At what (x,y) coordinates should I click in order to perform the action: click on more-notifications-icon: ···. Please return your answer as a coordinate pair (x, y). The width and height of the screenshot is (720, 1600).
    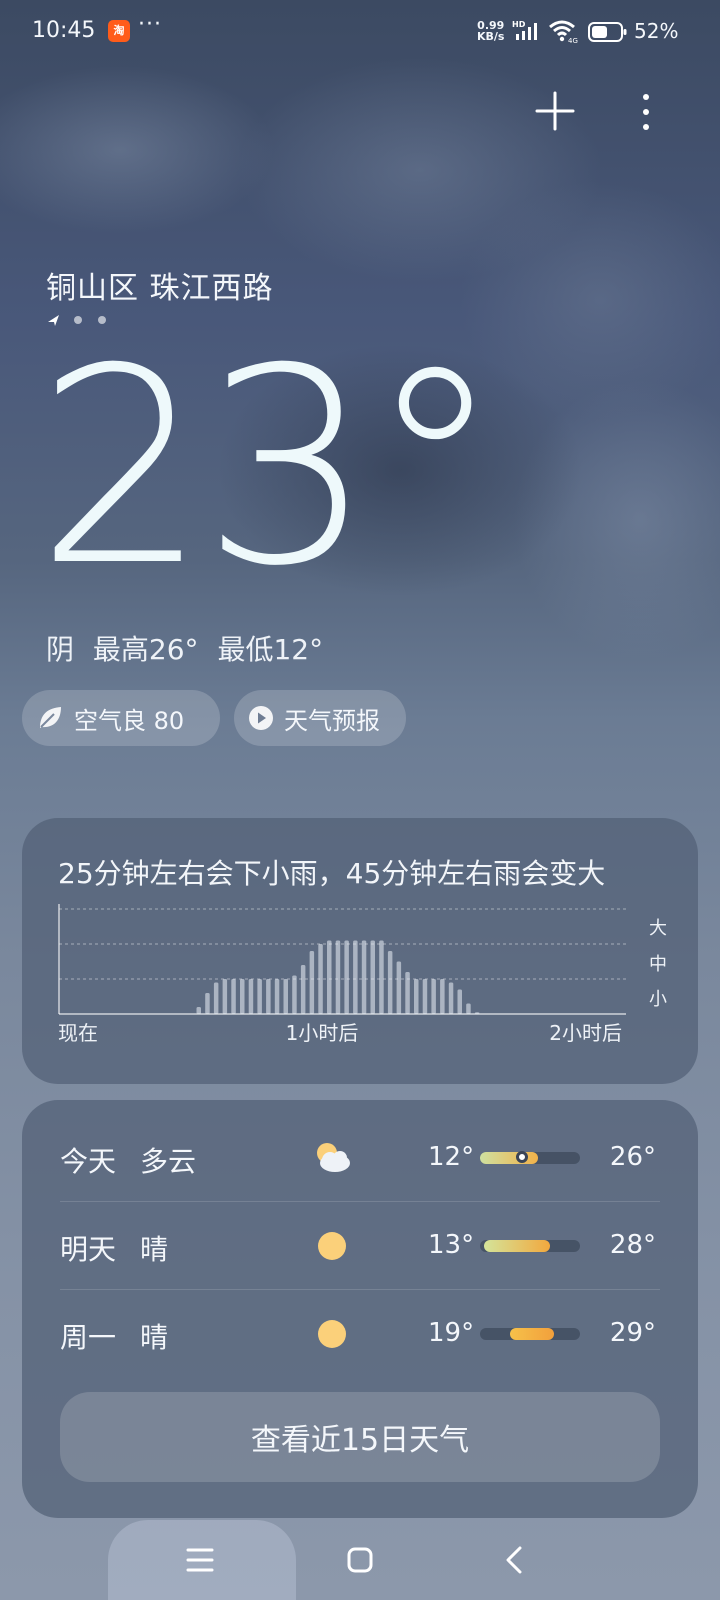
    Looking at the image, I should click on (150, 24).